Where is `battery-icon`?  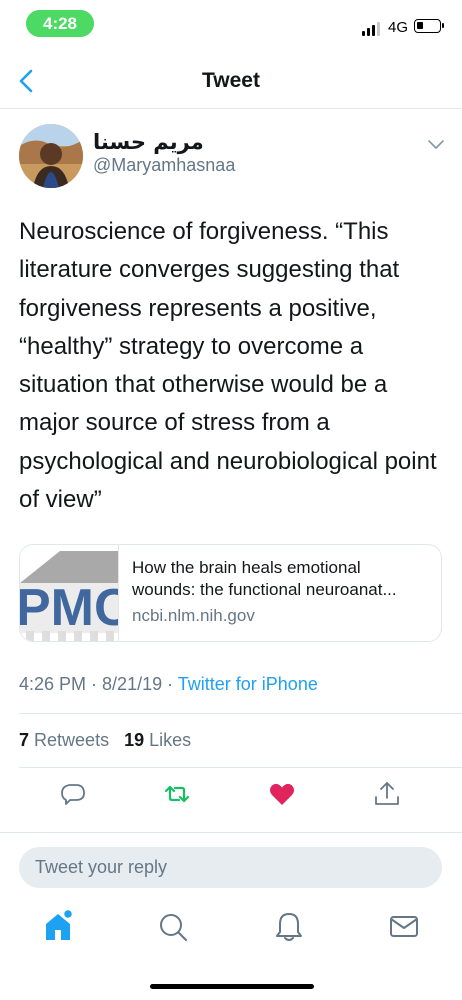 battery-icon is located at coordinates (429, 26).